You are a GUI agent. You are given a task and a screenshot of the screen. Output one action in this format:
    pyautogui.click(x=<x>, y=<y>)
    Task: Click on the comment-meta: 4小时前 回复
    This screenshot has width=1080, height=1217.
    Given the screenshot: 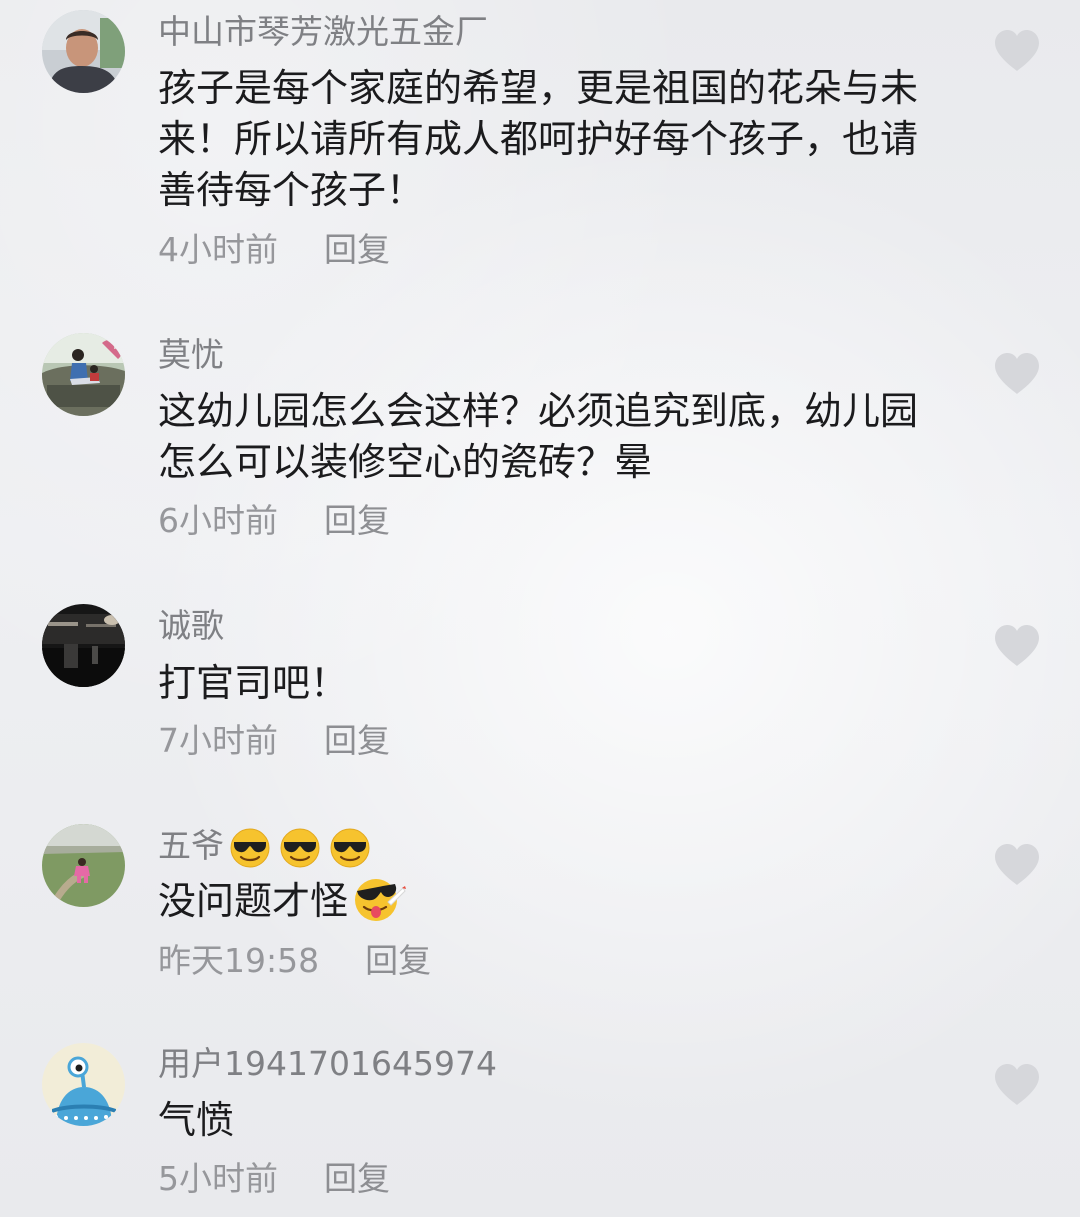 What is the action you would take?
    pyautogui.click(x=274, y=250)
    